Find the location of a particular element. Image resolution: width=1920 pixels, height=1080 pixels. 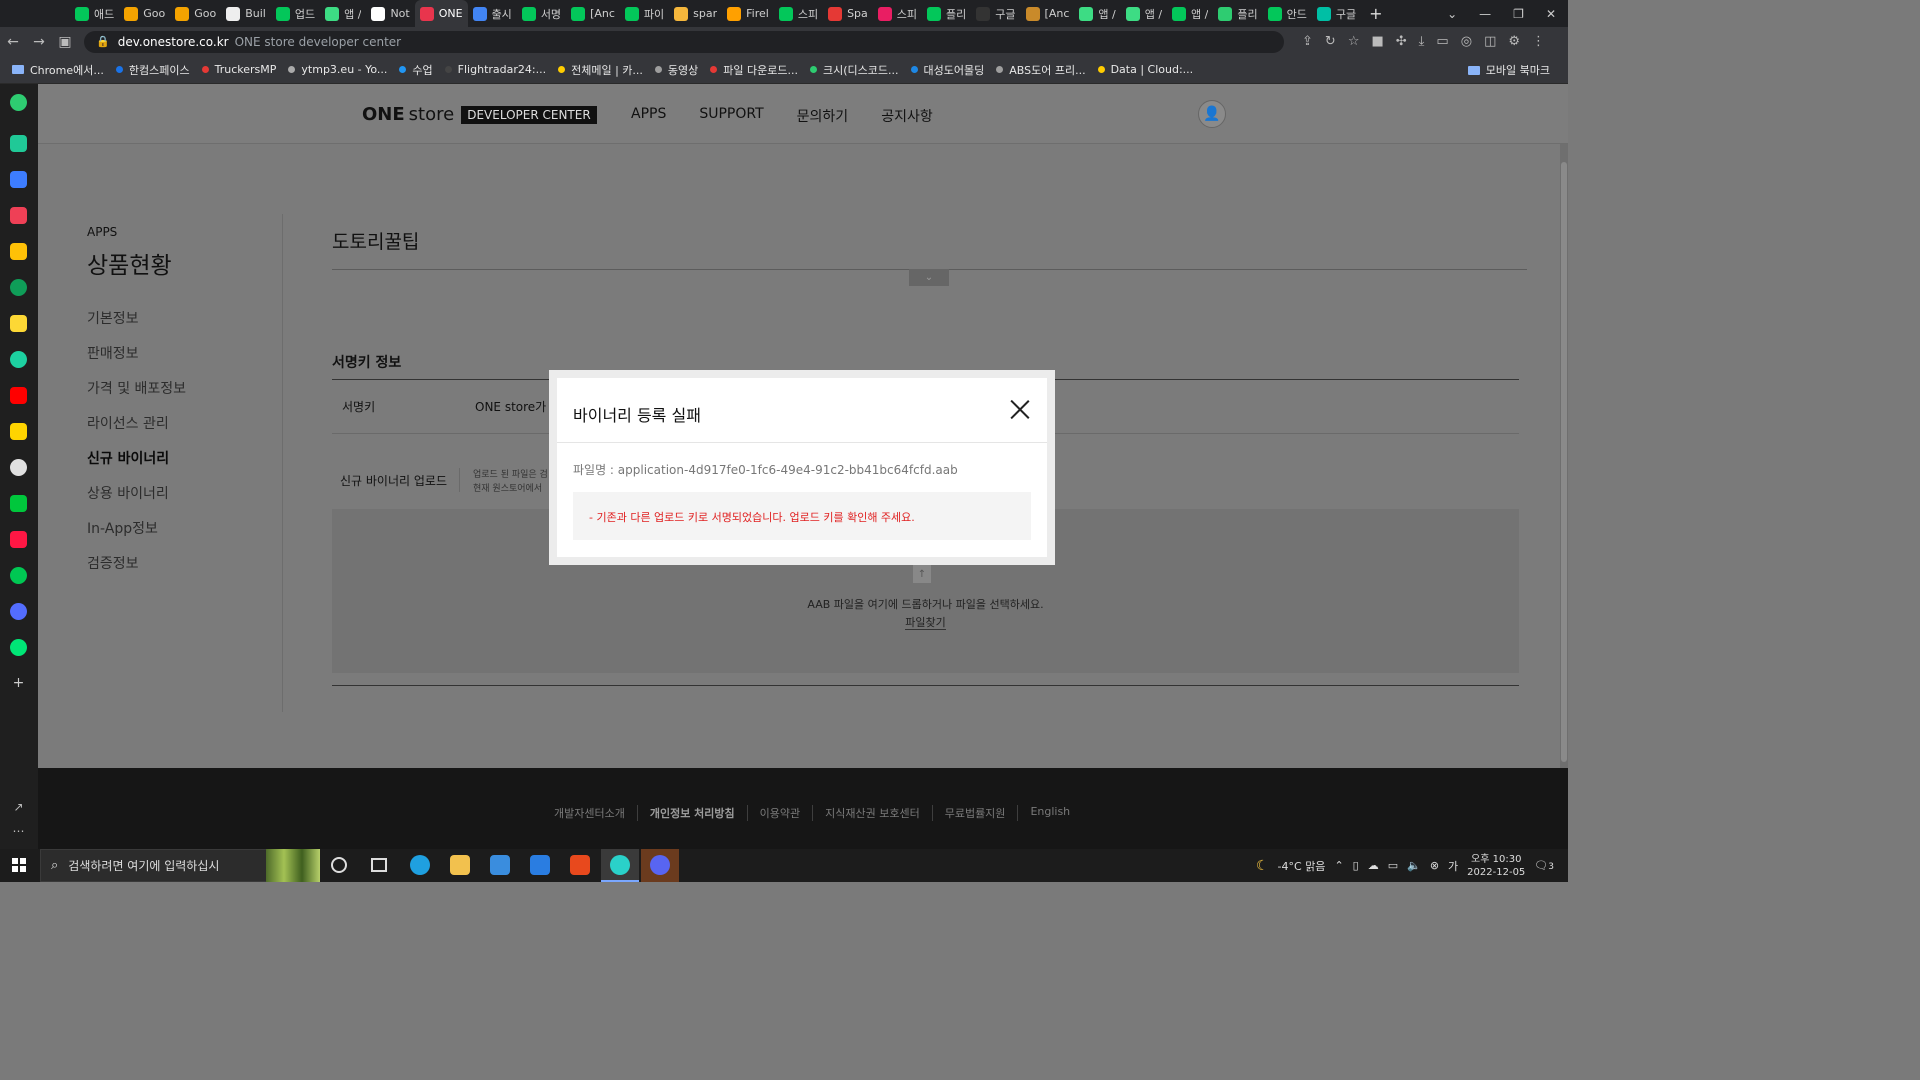

office-icon is located at coordinates (580, 865).